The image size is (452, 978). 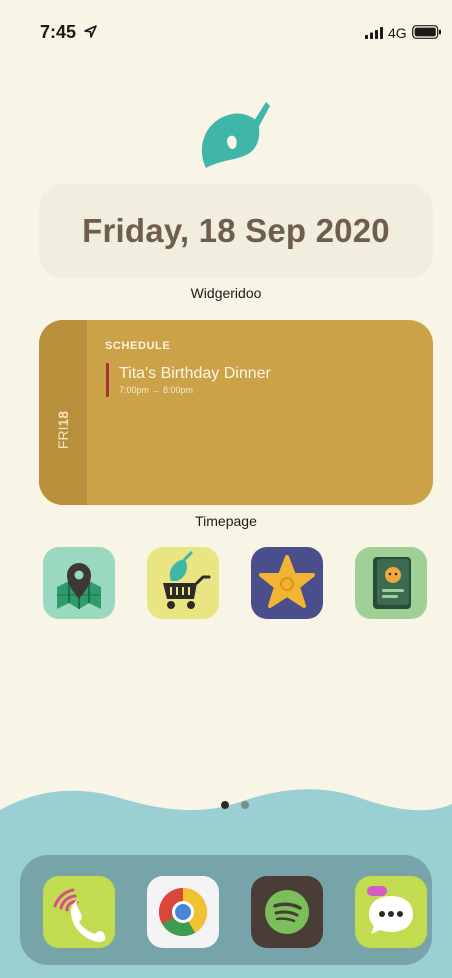 I want to click on page-dot, so click(x=245, y=805).